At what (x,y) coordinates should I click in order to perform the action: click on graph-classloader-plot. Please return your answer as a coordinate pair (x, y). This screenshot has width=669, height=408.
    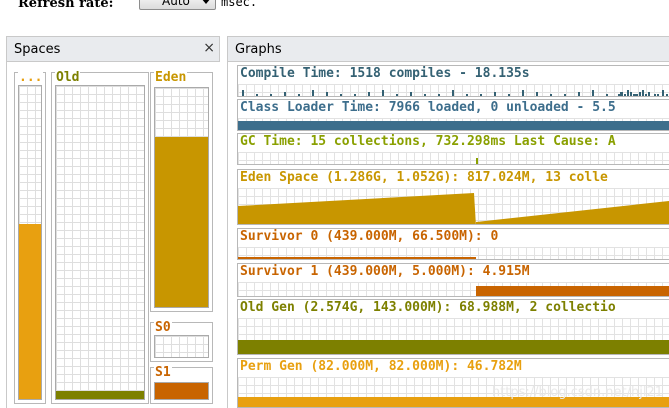
    Looking at the image, I should click on (453, 124).